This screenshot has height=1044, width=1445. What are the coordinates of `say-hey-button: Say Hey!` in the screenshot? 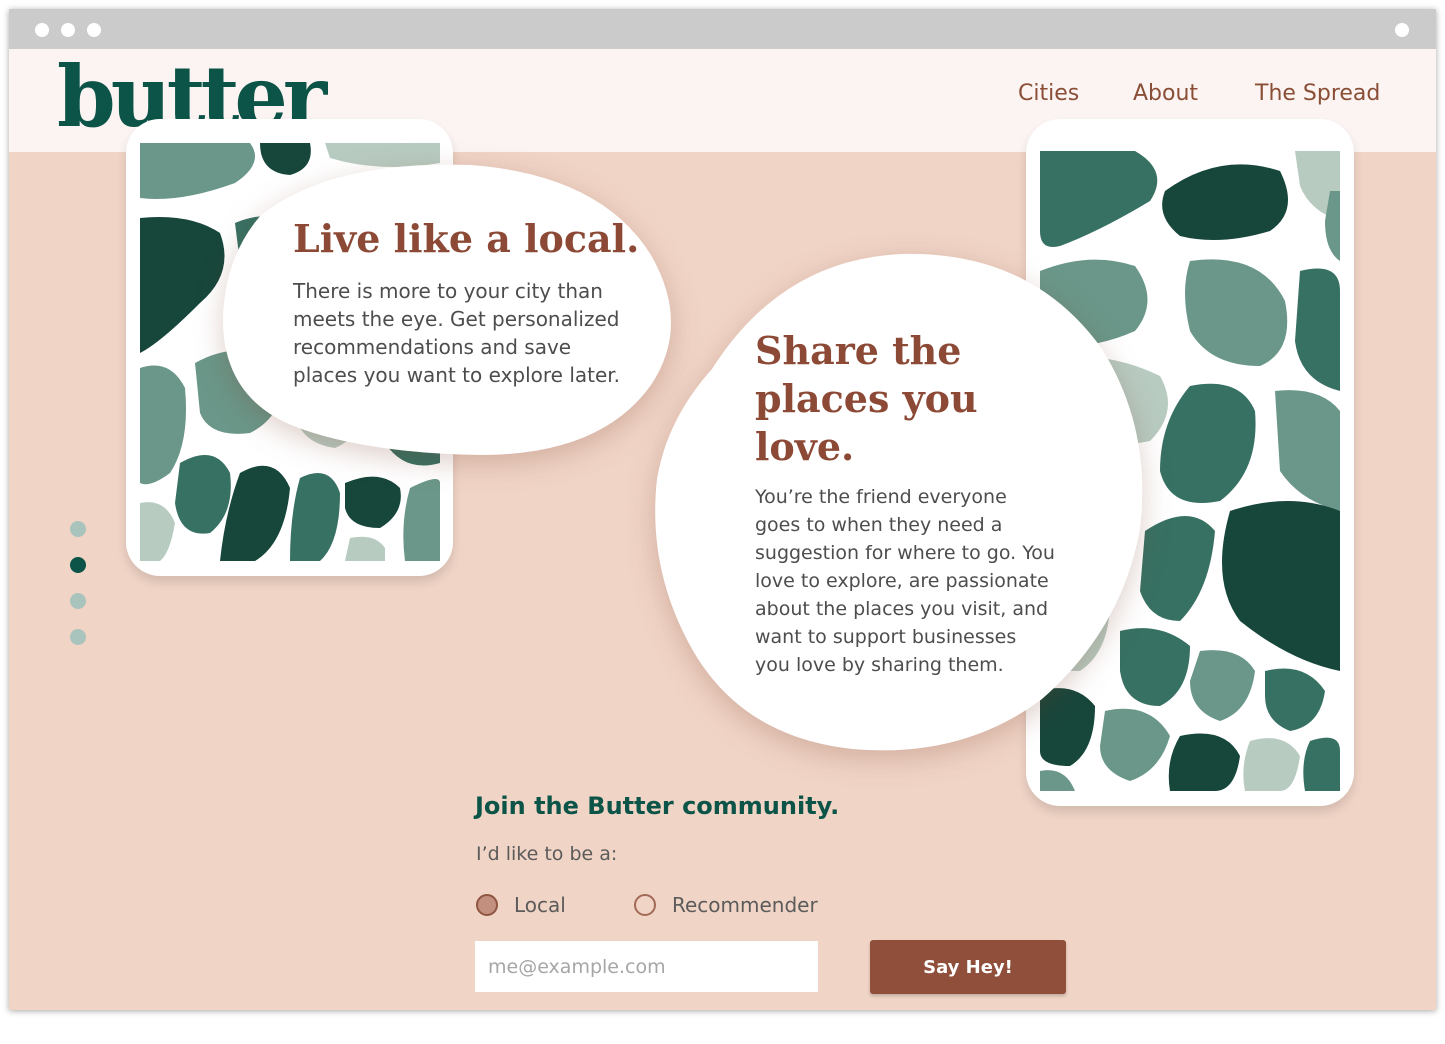 It's located at (968, 967).